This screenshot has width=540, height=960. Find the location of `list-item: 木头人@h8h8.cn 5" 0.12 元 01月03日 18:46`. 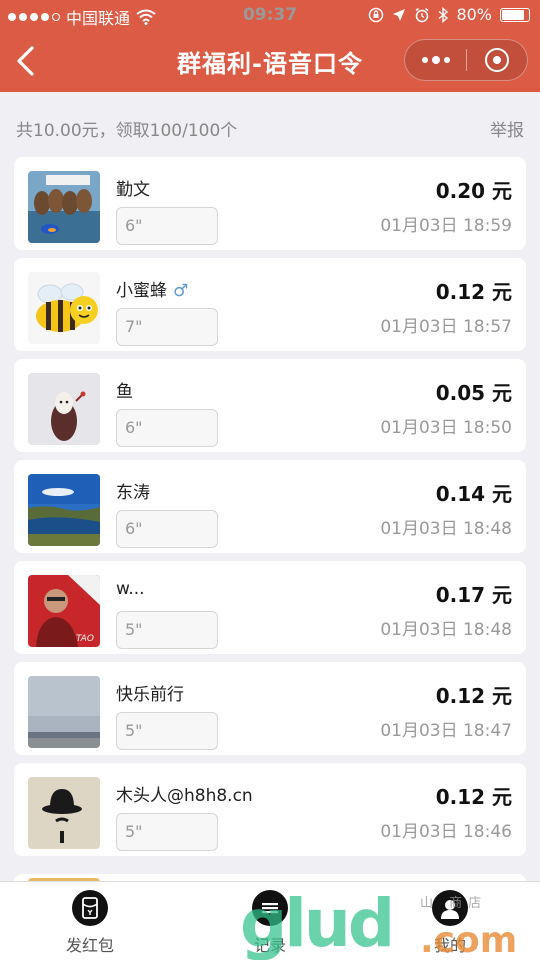

list-item: 木头人@h8h8.cn 5" 0.12 元 01月03日 18:46 is located at coordinates (270, 809).